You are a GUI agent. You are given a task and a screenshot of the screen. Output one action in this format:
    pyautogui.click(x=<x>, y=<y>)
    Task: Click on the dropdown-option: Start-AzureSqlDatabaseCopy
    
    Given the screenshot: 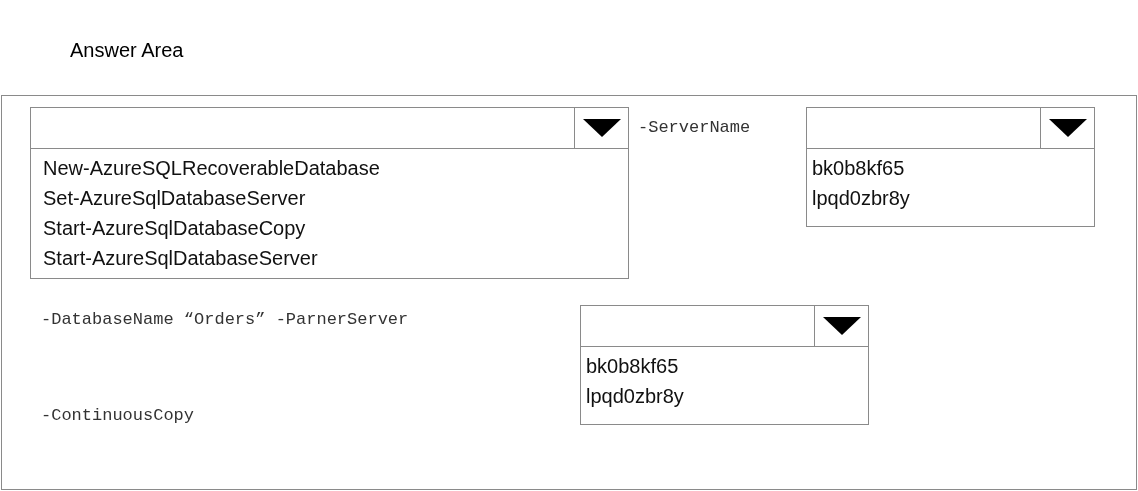 What is the action you would take?
    pyautogui.click(x=329, y=228)
    